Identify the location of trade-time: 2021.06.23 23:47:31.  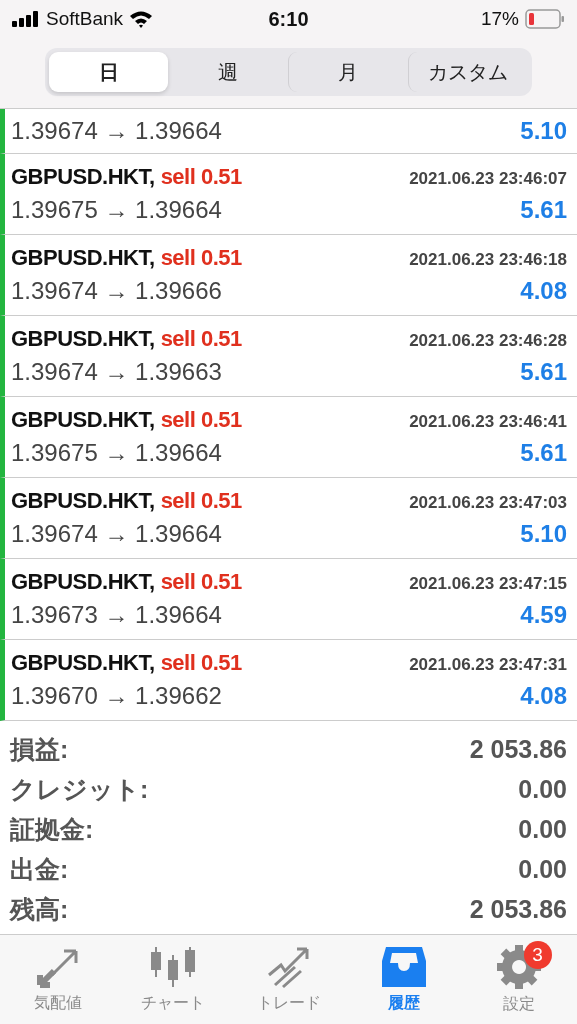
(488, 665).